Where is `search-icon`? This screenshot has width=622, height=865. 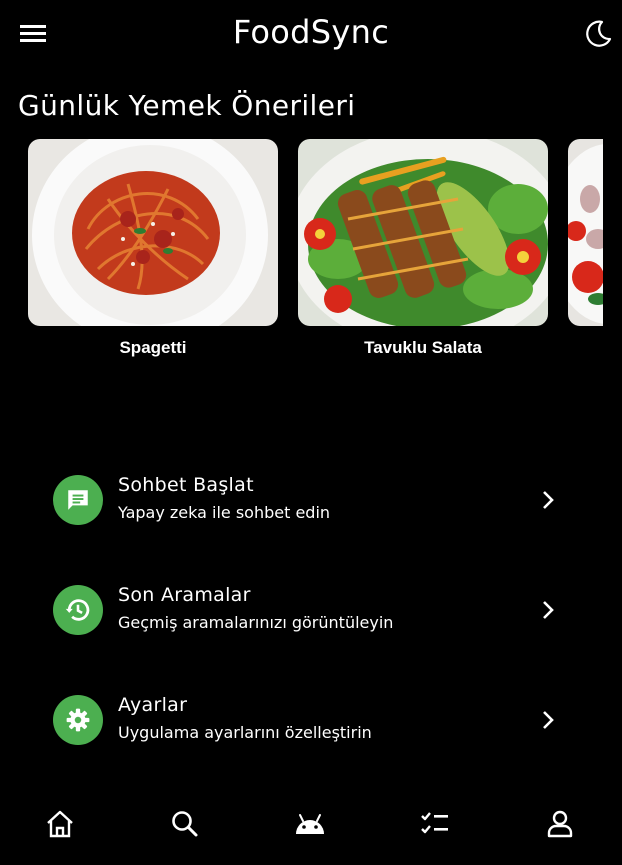 search-icon is located at coordinates (185, 824).